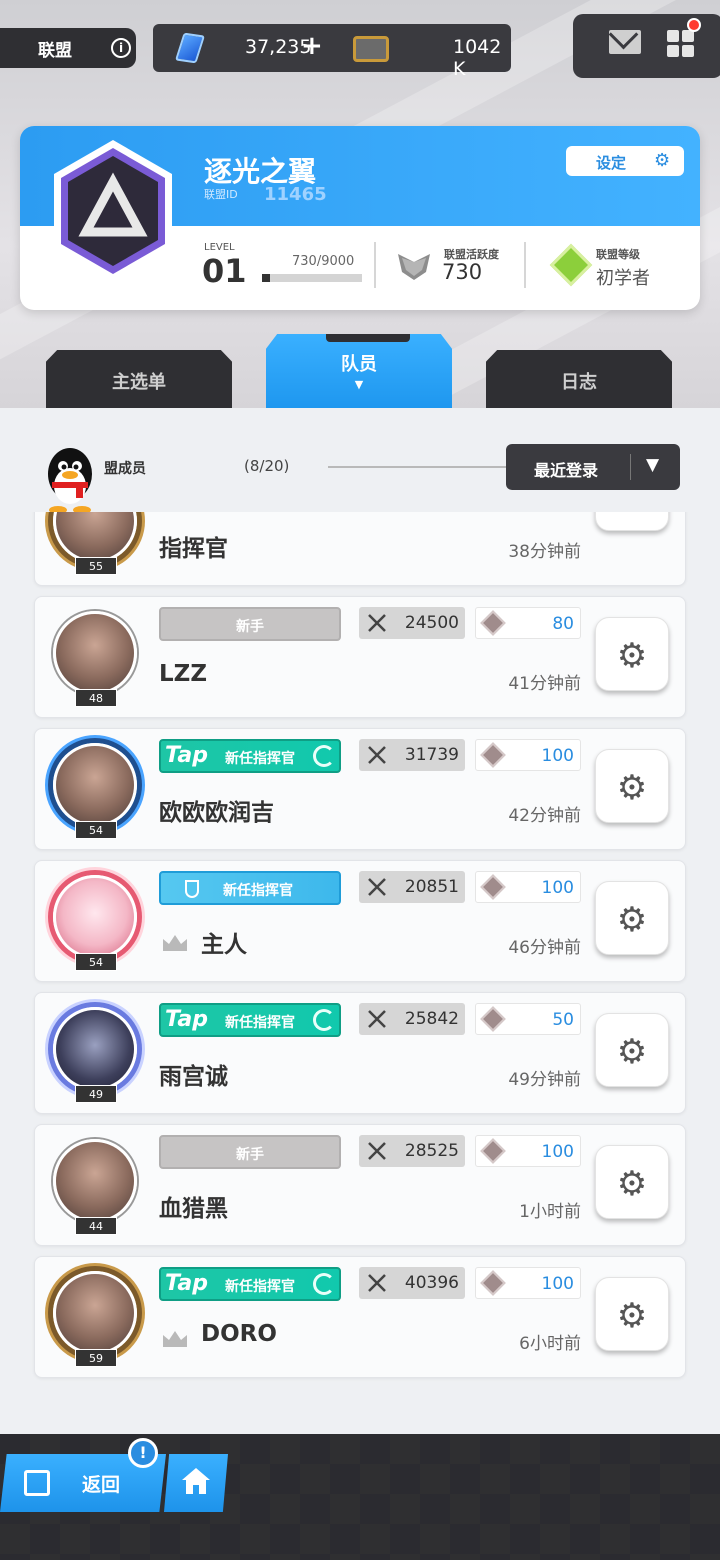 This screenshot has height=1560, width=720. I want to click on rank-icon, so click(571, 265).